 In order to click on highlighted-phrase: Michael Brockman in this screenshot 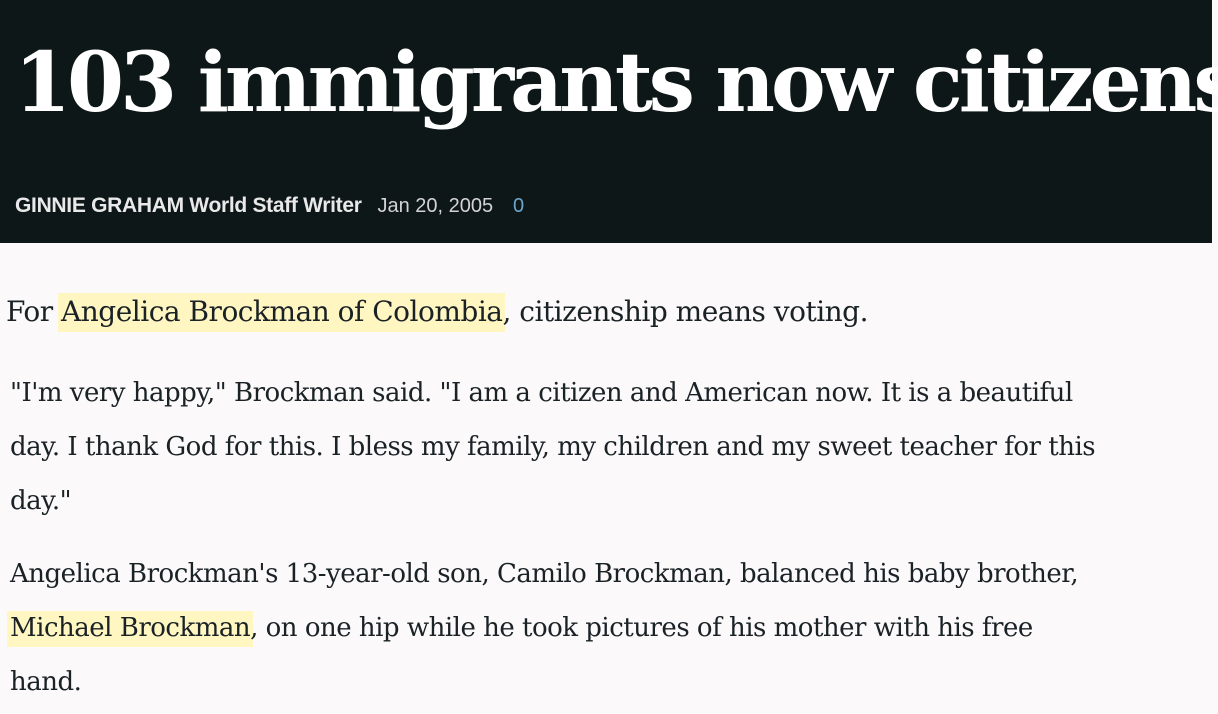, I will do `click(130, 629)`.